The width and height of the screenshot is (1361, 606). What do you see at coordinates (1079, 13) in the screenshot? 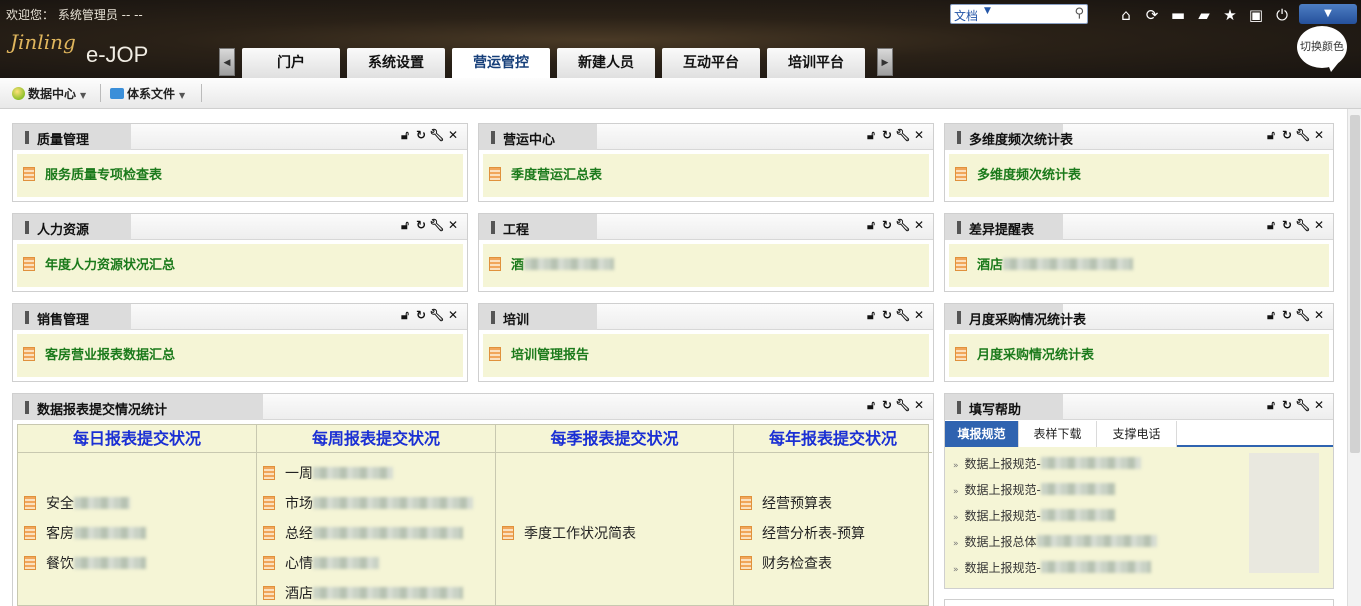
I see `search-icon: ⚲` at bounding box center [1079, 13].